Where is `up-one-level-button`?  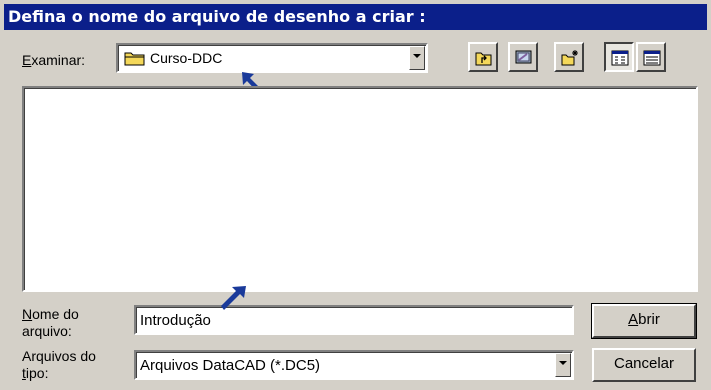 up-one-level-button is located at coordinates (483, 57).